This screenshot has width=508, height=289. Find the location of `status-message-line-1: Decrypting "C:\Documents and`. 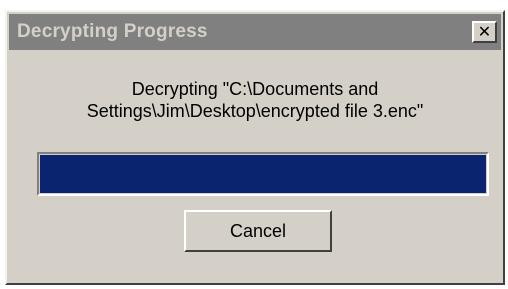

status-message-line-1: Decrypting "C:\Documents and is located at coordinates (255, 89).